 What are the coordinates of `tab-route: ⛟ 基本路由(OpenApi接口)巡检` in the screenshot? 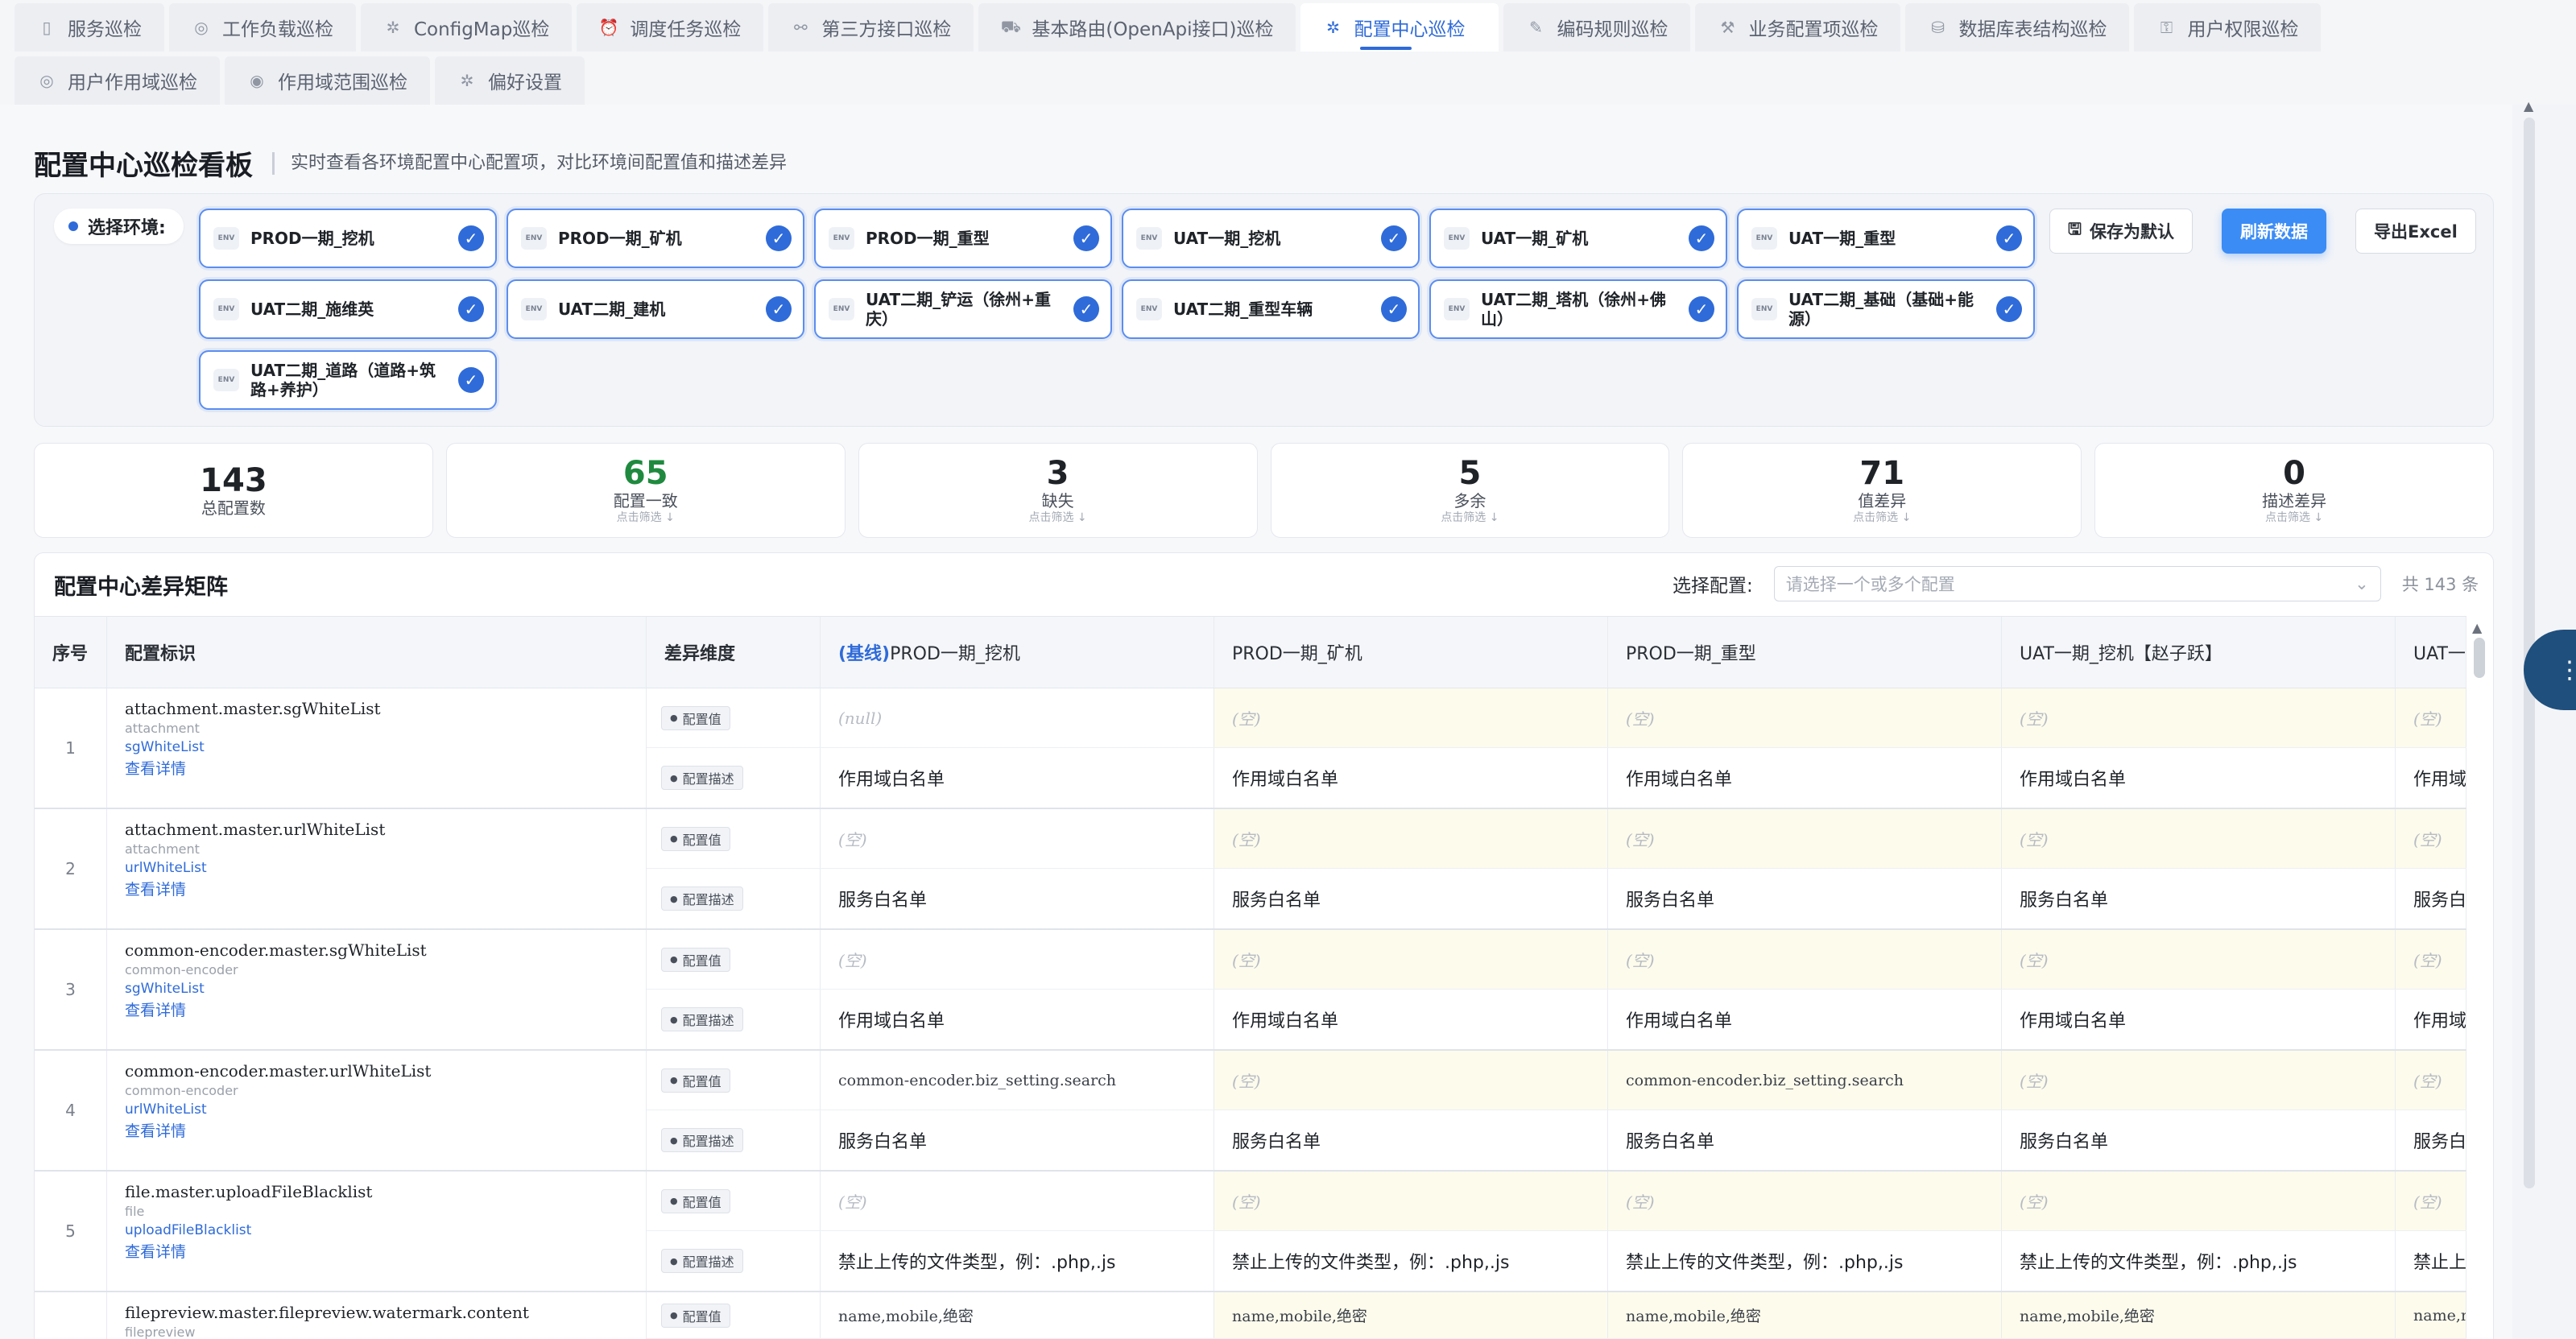 It's located at (1137, 28).